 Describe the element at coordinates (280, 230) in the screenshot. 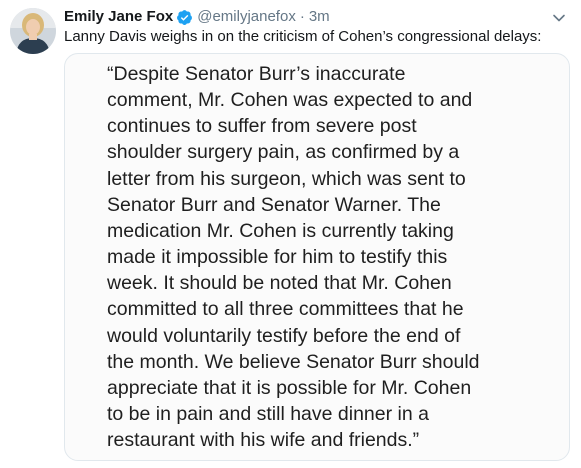

I see `quote-line: medication Mr. Cohen is currently taking` at that location.